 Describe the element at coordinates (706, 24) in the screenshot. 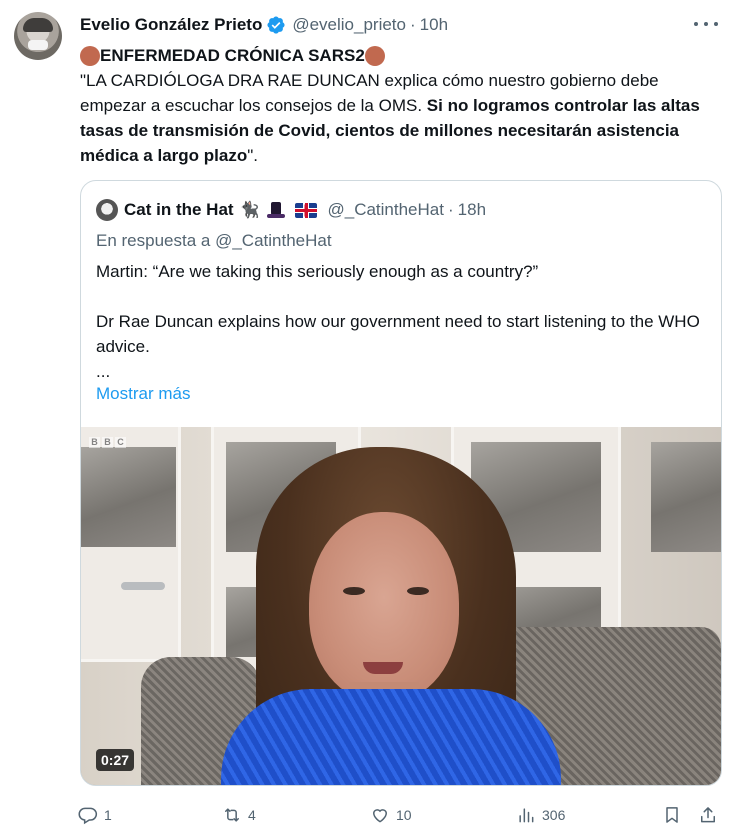

I see `more-options-icon` at that location.